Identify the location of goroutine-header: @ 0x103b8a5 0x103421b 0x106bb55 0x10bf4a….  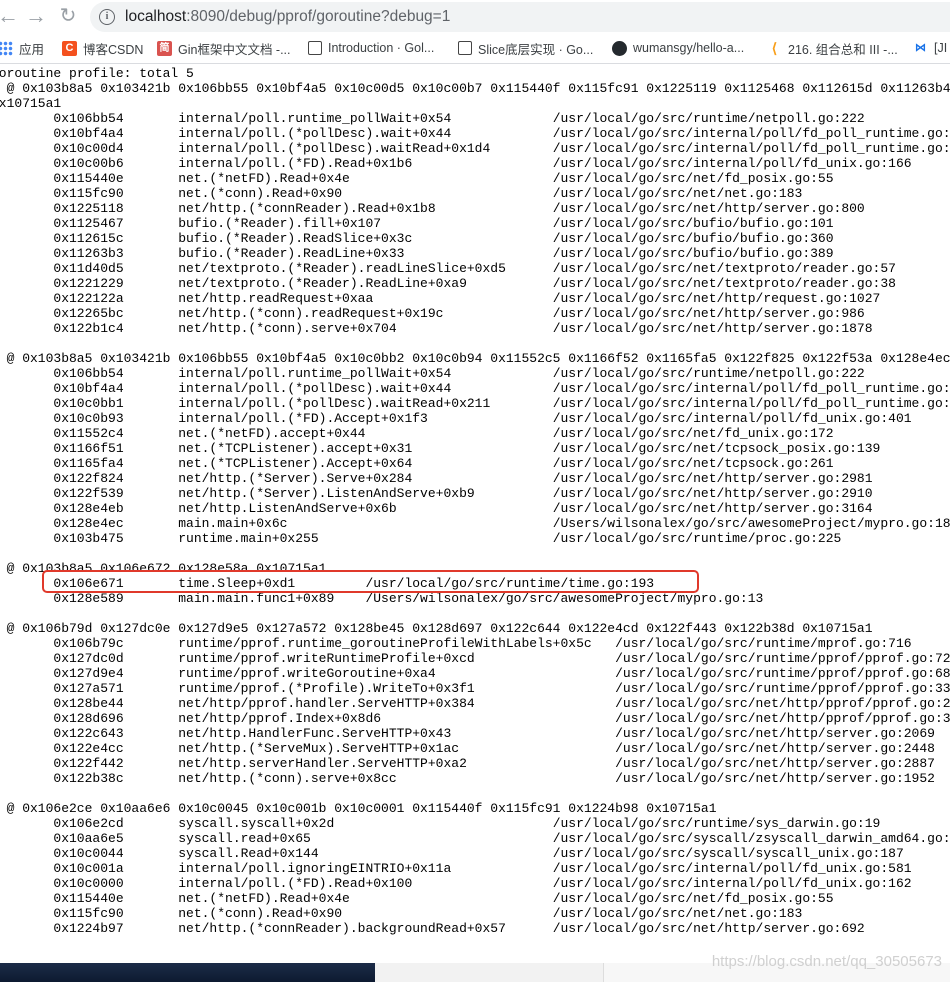
(475, 358).